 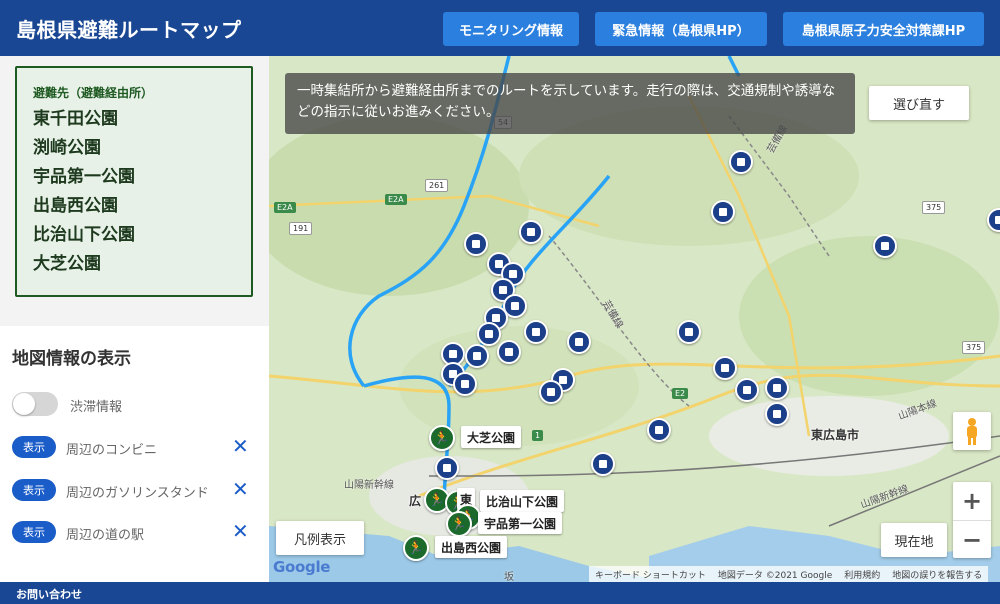 I want to click on contact-link: お問い合わせ, so click(x=49, y=594).